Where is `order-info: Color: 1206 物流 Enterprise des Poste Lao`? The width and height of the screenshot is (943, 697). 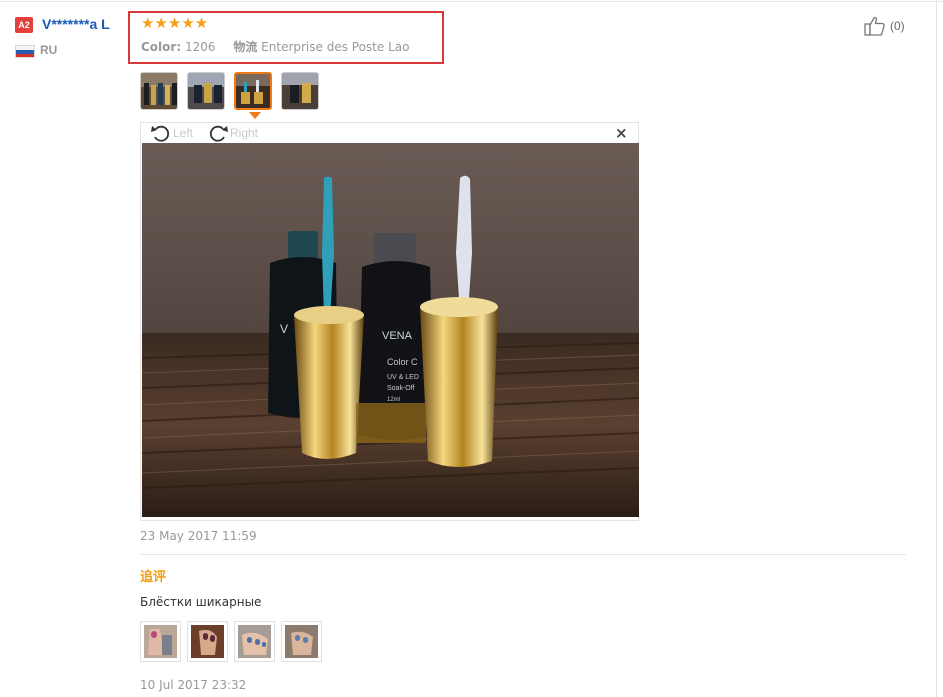 order-info: Color: 1206 物流 Enterprise des Poste Lao is located at coordinates (275, 46).